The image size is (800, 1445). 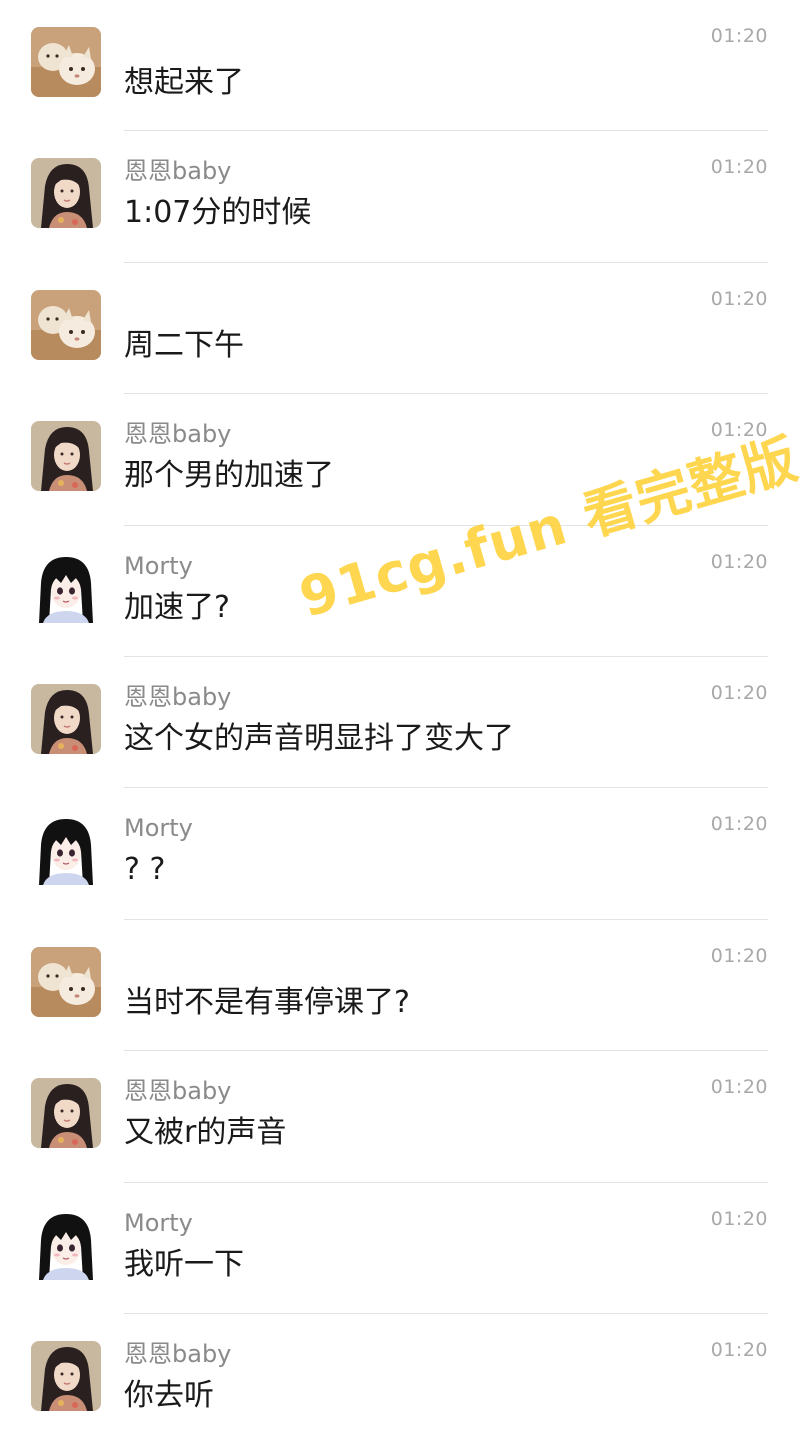 I want to click on message-text: 1:07分的时候, so click(x=218, y=213).